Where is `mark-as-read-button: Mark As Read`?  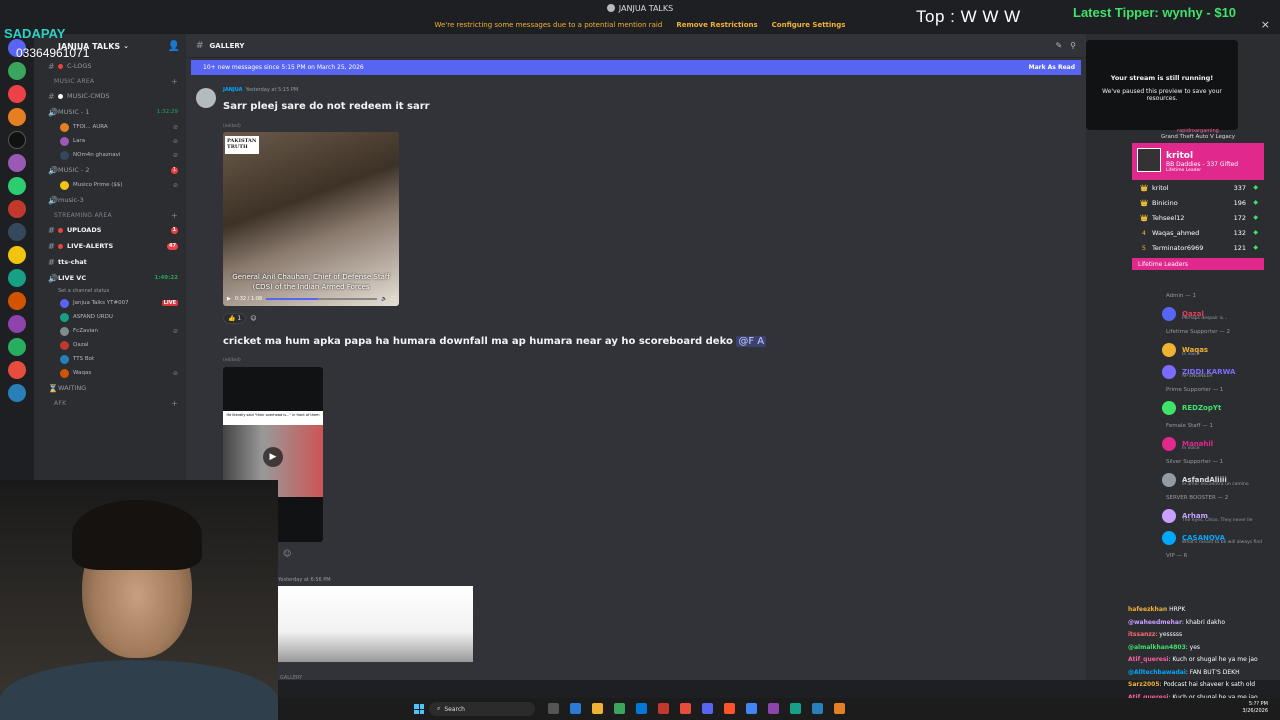
mark-as-read-button: Mark As Read is located at coordinates (1052, 67).